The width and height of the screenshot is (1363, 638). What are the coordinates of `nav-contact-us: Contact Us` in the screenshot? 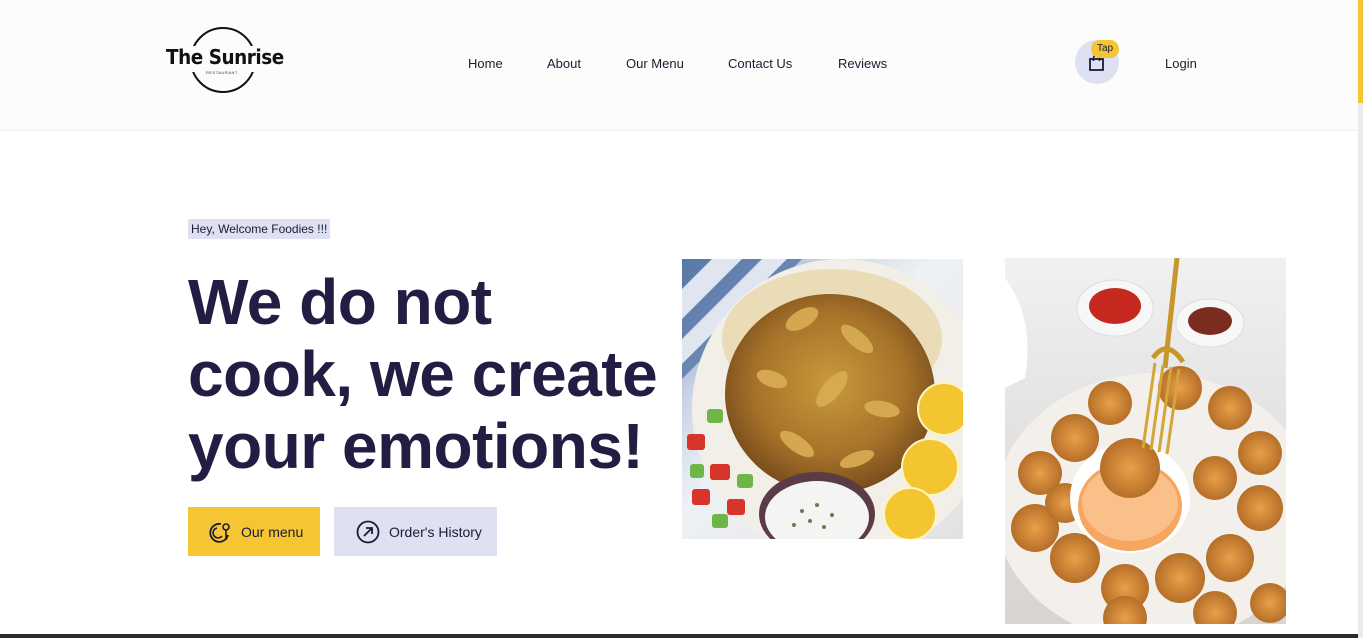 It's located at (760, 63).